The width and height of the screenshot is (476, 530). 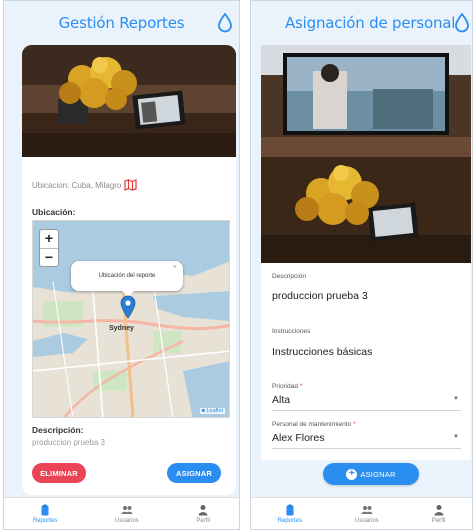 I want to click on location-line: Ubicacion: Cuba, Milagro, so click(x=84, y=185).